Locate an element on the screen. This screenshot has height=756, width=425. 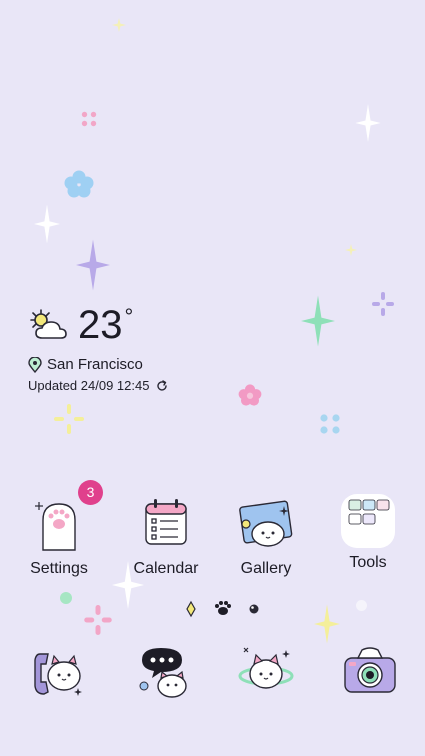
dock-internet-icon is located at coordinates (266, 672).